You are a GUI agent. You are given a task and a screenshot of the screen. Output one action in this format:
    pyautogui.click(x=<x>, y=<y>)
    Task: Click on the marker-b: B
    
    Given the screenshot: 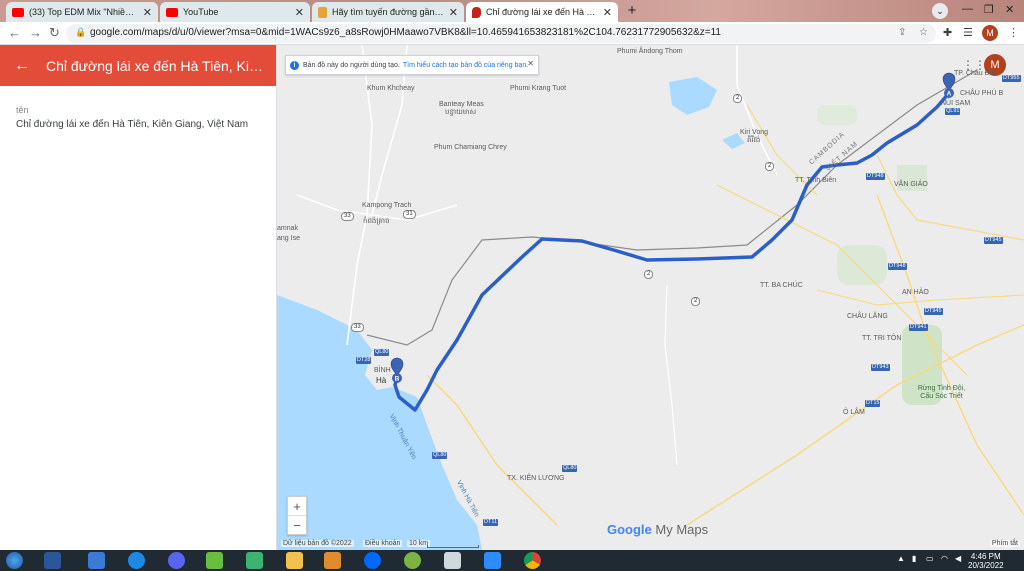 What is the action you would take?
    pyautogui.click(x=397, y=370)
    